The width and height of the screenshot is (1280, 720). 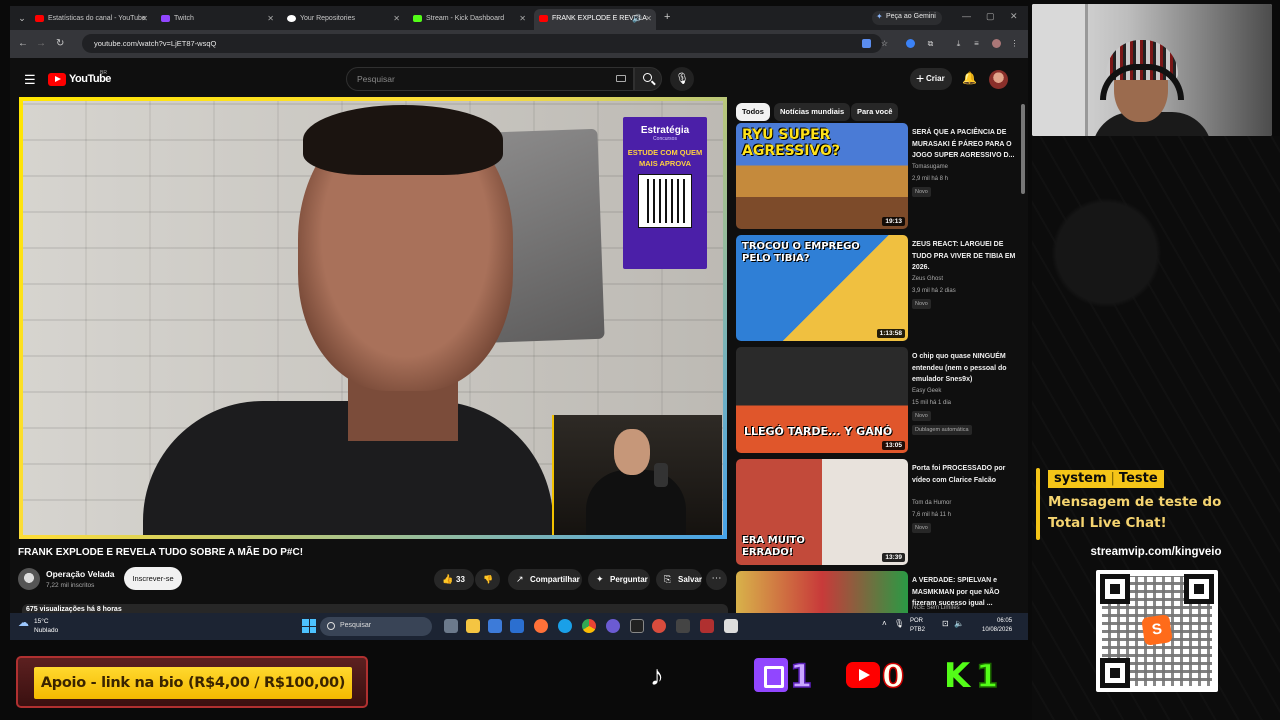 What do you see at coordinates (771, 675) in the screenshot?
I see `twitch-logo-icon` at bounding box center [771, 675].